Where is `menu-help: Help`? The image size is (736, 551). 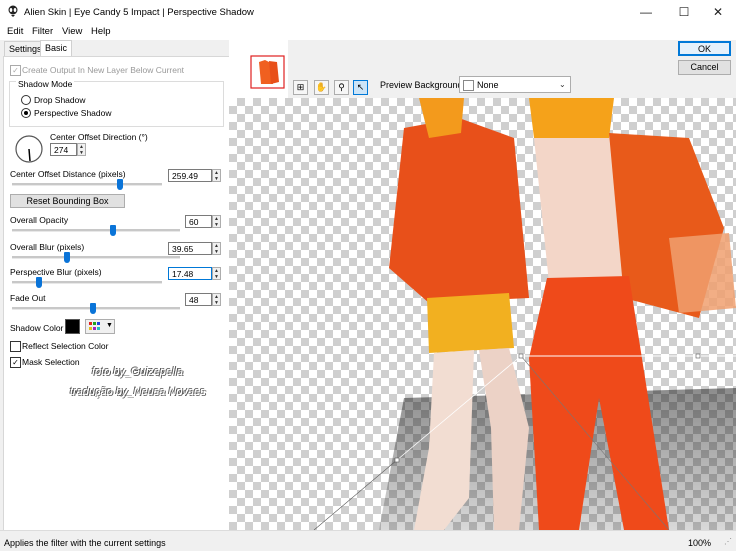
menu-help: Help is located at coordinates (101, 31).